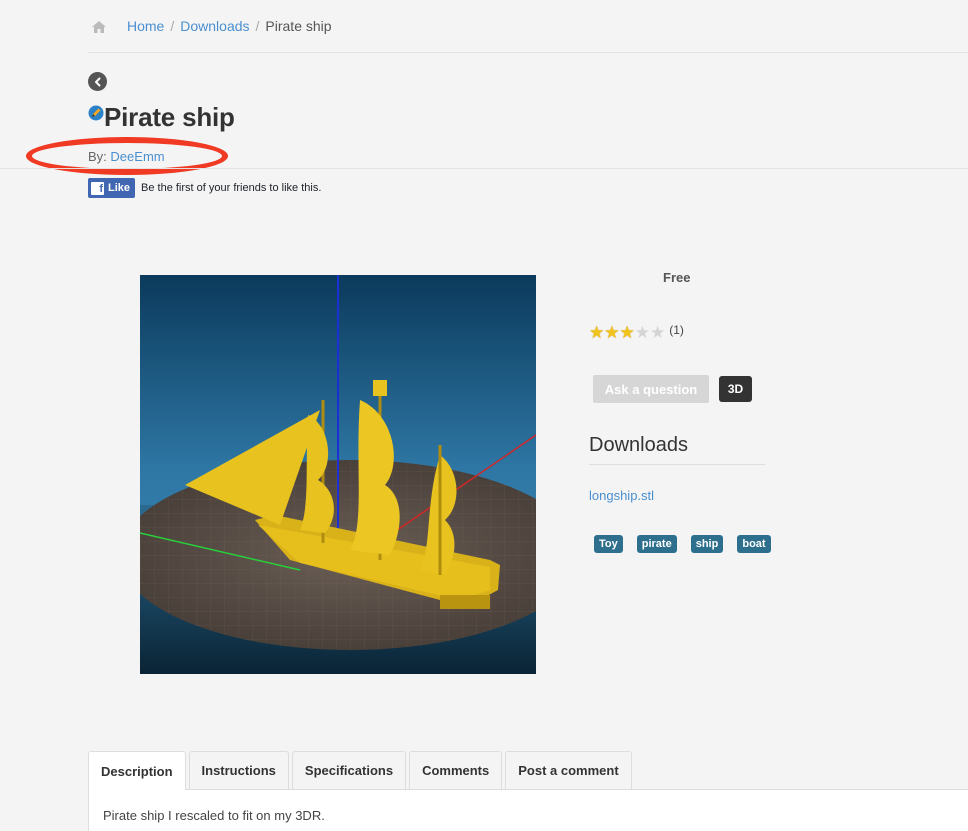 The image size is (968, 831). I want to click on tab-specifications: Specifications, so click(349, 770).